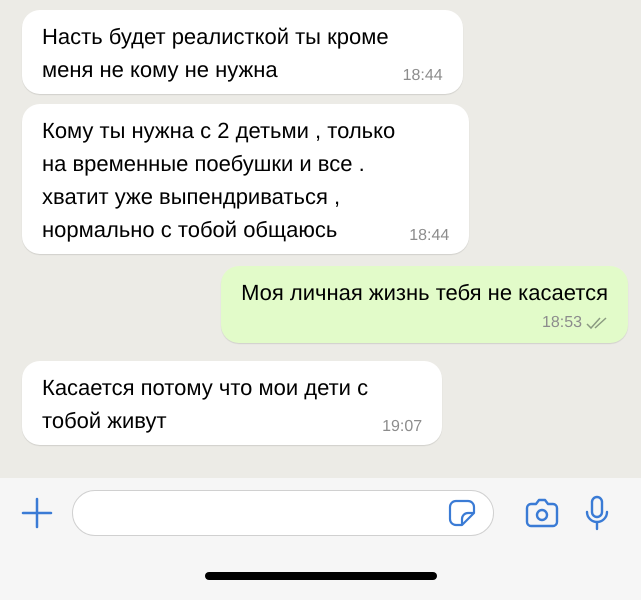  What do you see at coordinates (283, 513) in the screenshot?
I see `message-input-field` at bounding box center [283, 513].